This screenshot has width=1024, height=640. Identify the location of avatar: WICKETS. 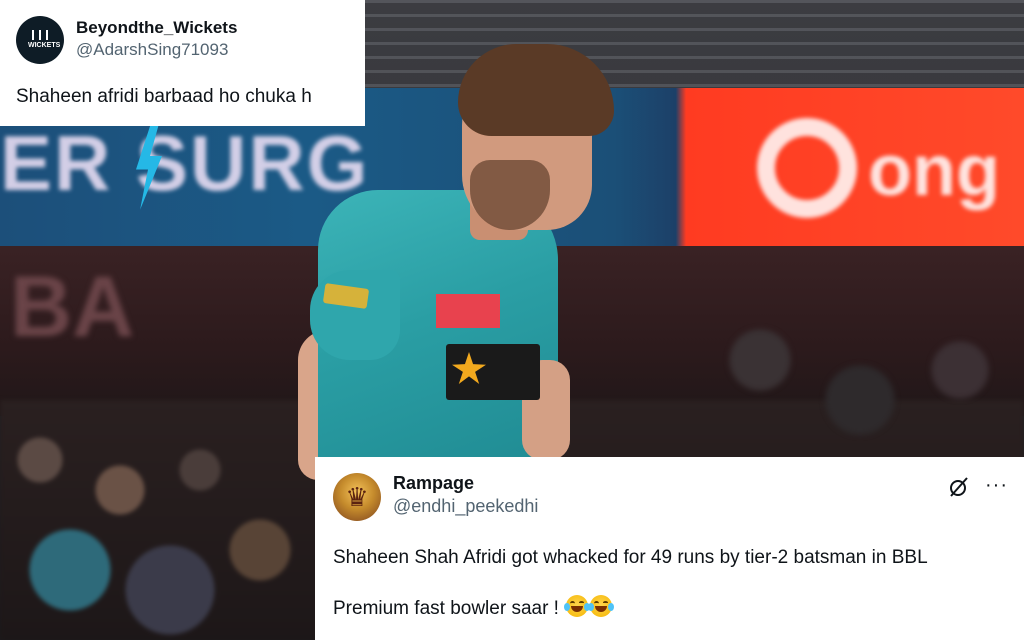
(40, 40).